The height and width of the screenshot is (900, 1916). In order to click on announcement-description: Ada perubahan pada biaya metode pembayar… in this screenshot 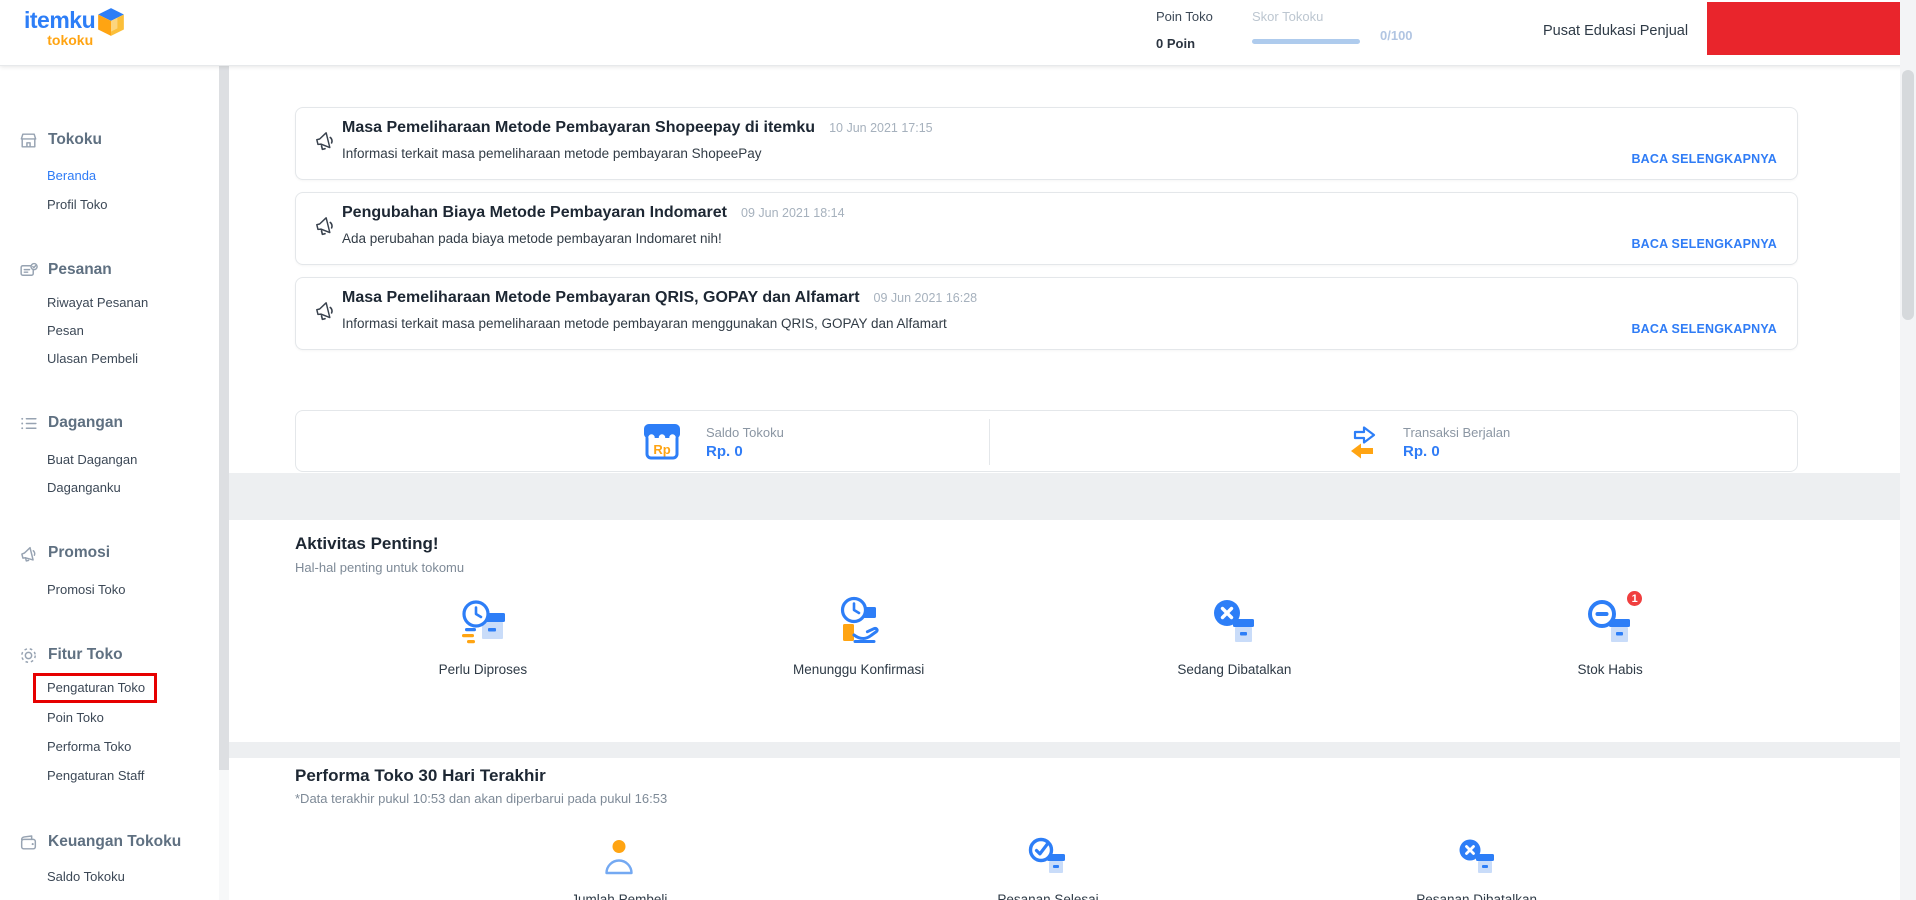, I will do `click(532, 238)`.